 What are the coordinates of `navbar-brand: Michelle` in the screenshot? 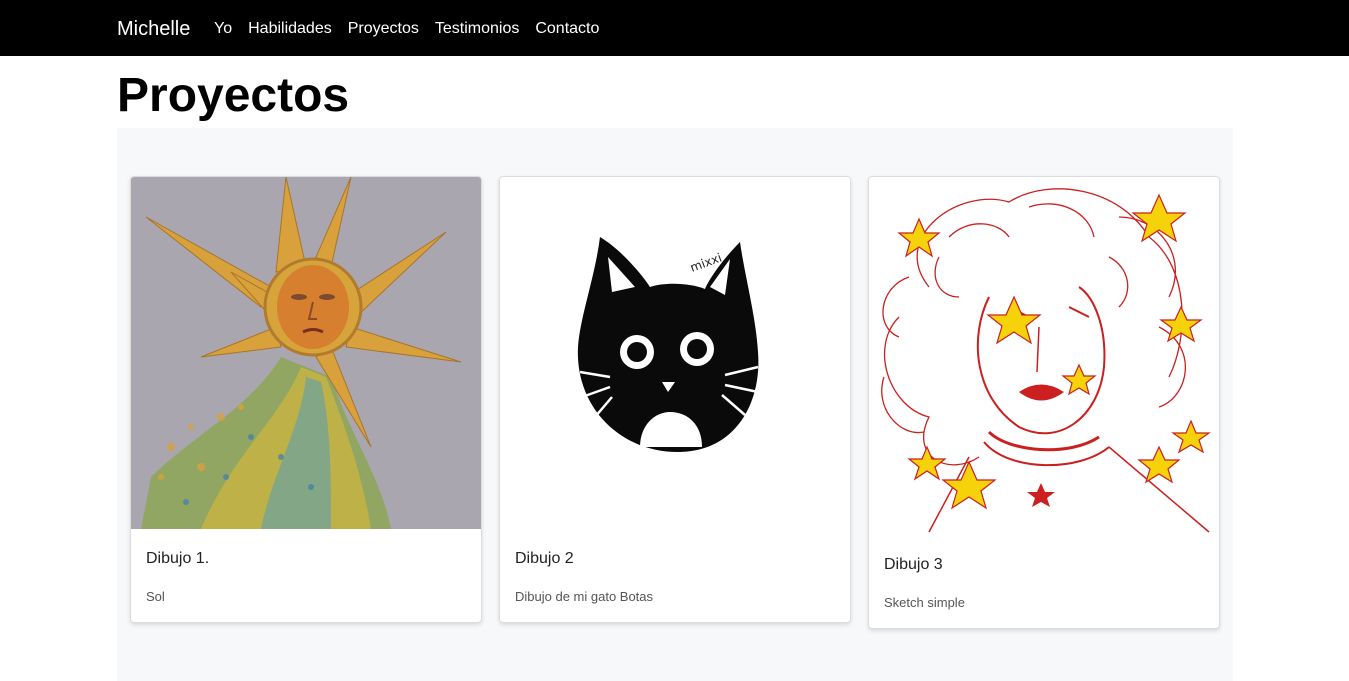 It's located at (153, 29).